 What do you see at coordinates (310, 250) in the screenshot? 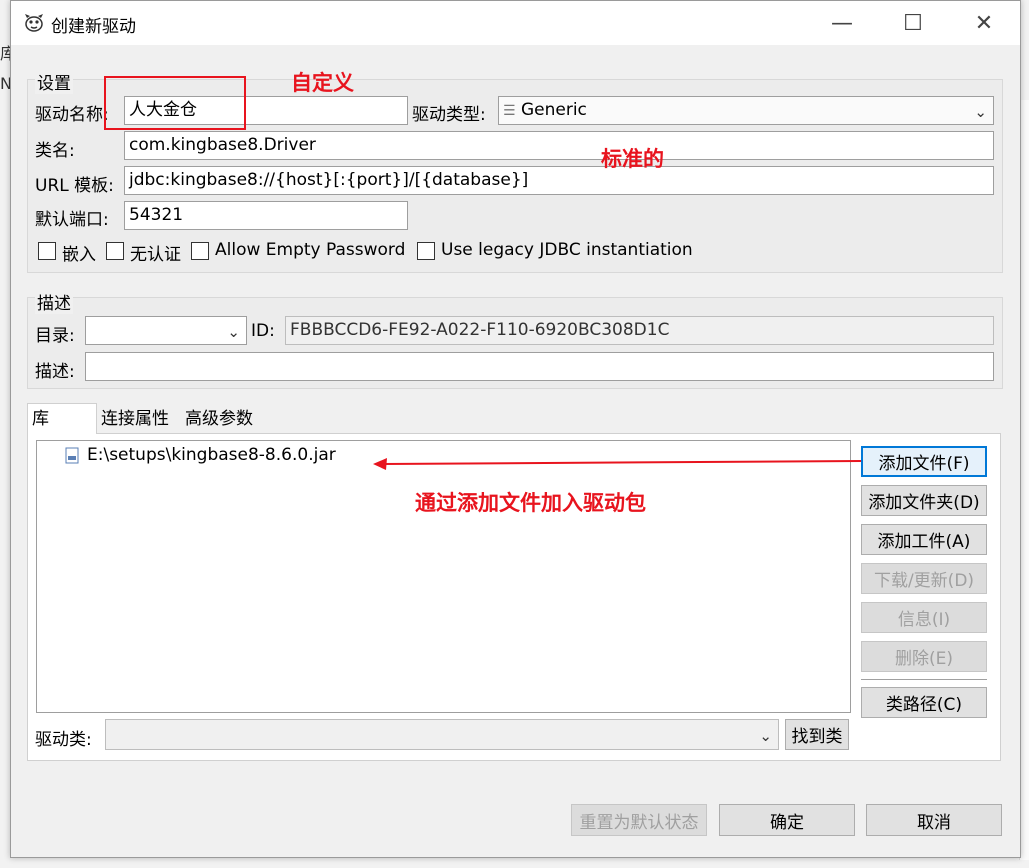
I see `allow-empty-password-label: Allow Empty Password` at bounding box center [310, 250].